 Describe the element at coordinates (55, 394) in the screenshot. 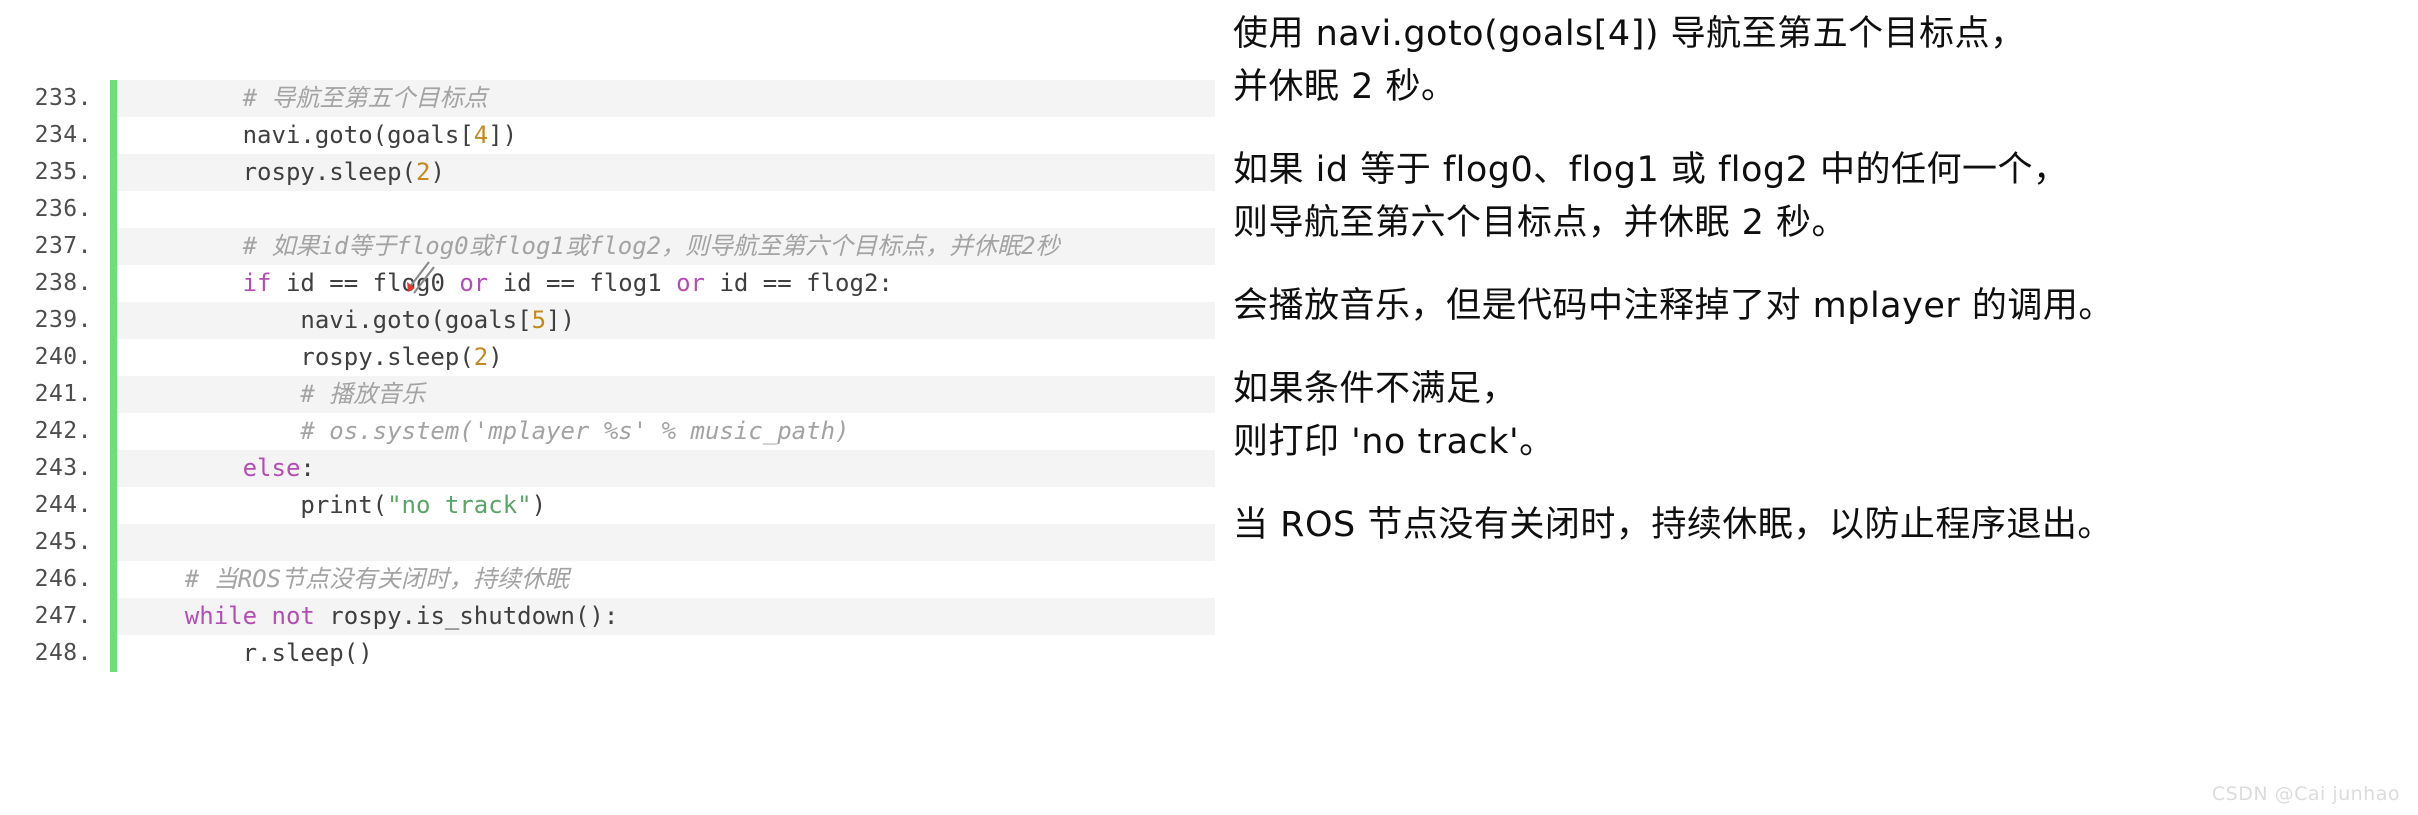

I see `line-number: 241.` at that location.